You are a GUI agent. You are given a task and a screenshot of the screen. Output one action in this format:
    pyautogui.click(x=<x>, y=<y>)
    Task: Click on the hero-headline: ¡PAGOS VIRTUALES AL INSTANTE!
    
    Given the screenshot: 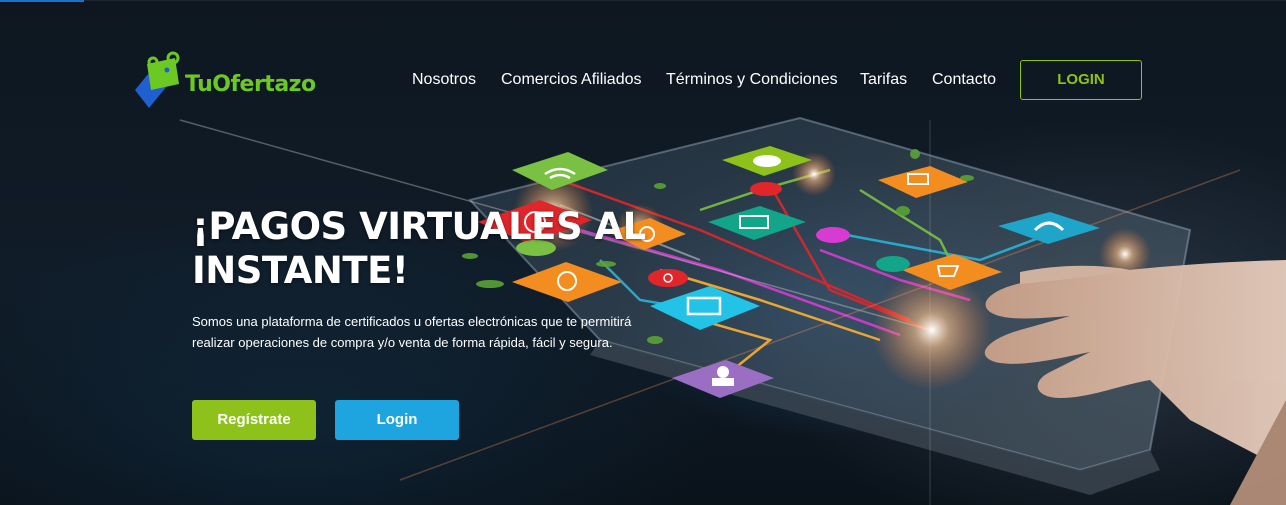 What is the action you would take?
    pyautogui.click(x=422, y=249)
    